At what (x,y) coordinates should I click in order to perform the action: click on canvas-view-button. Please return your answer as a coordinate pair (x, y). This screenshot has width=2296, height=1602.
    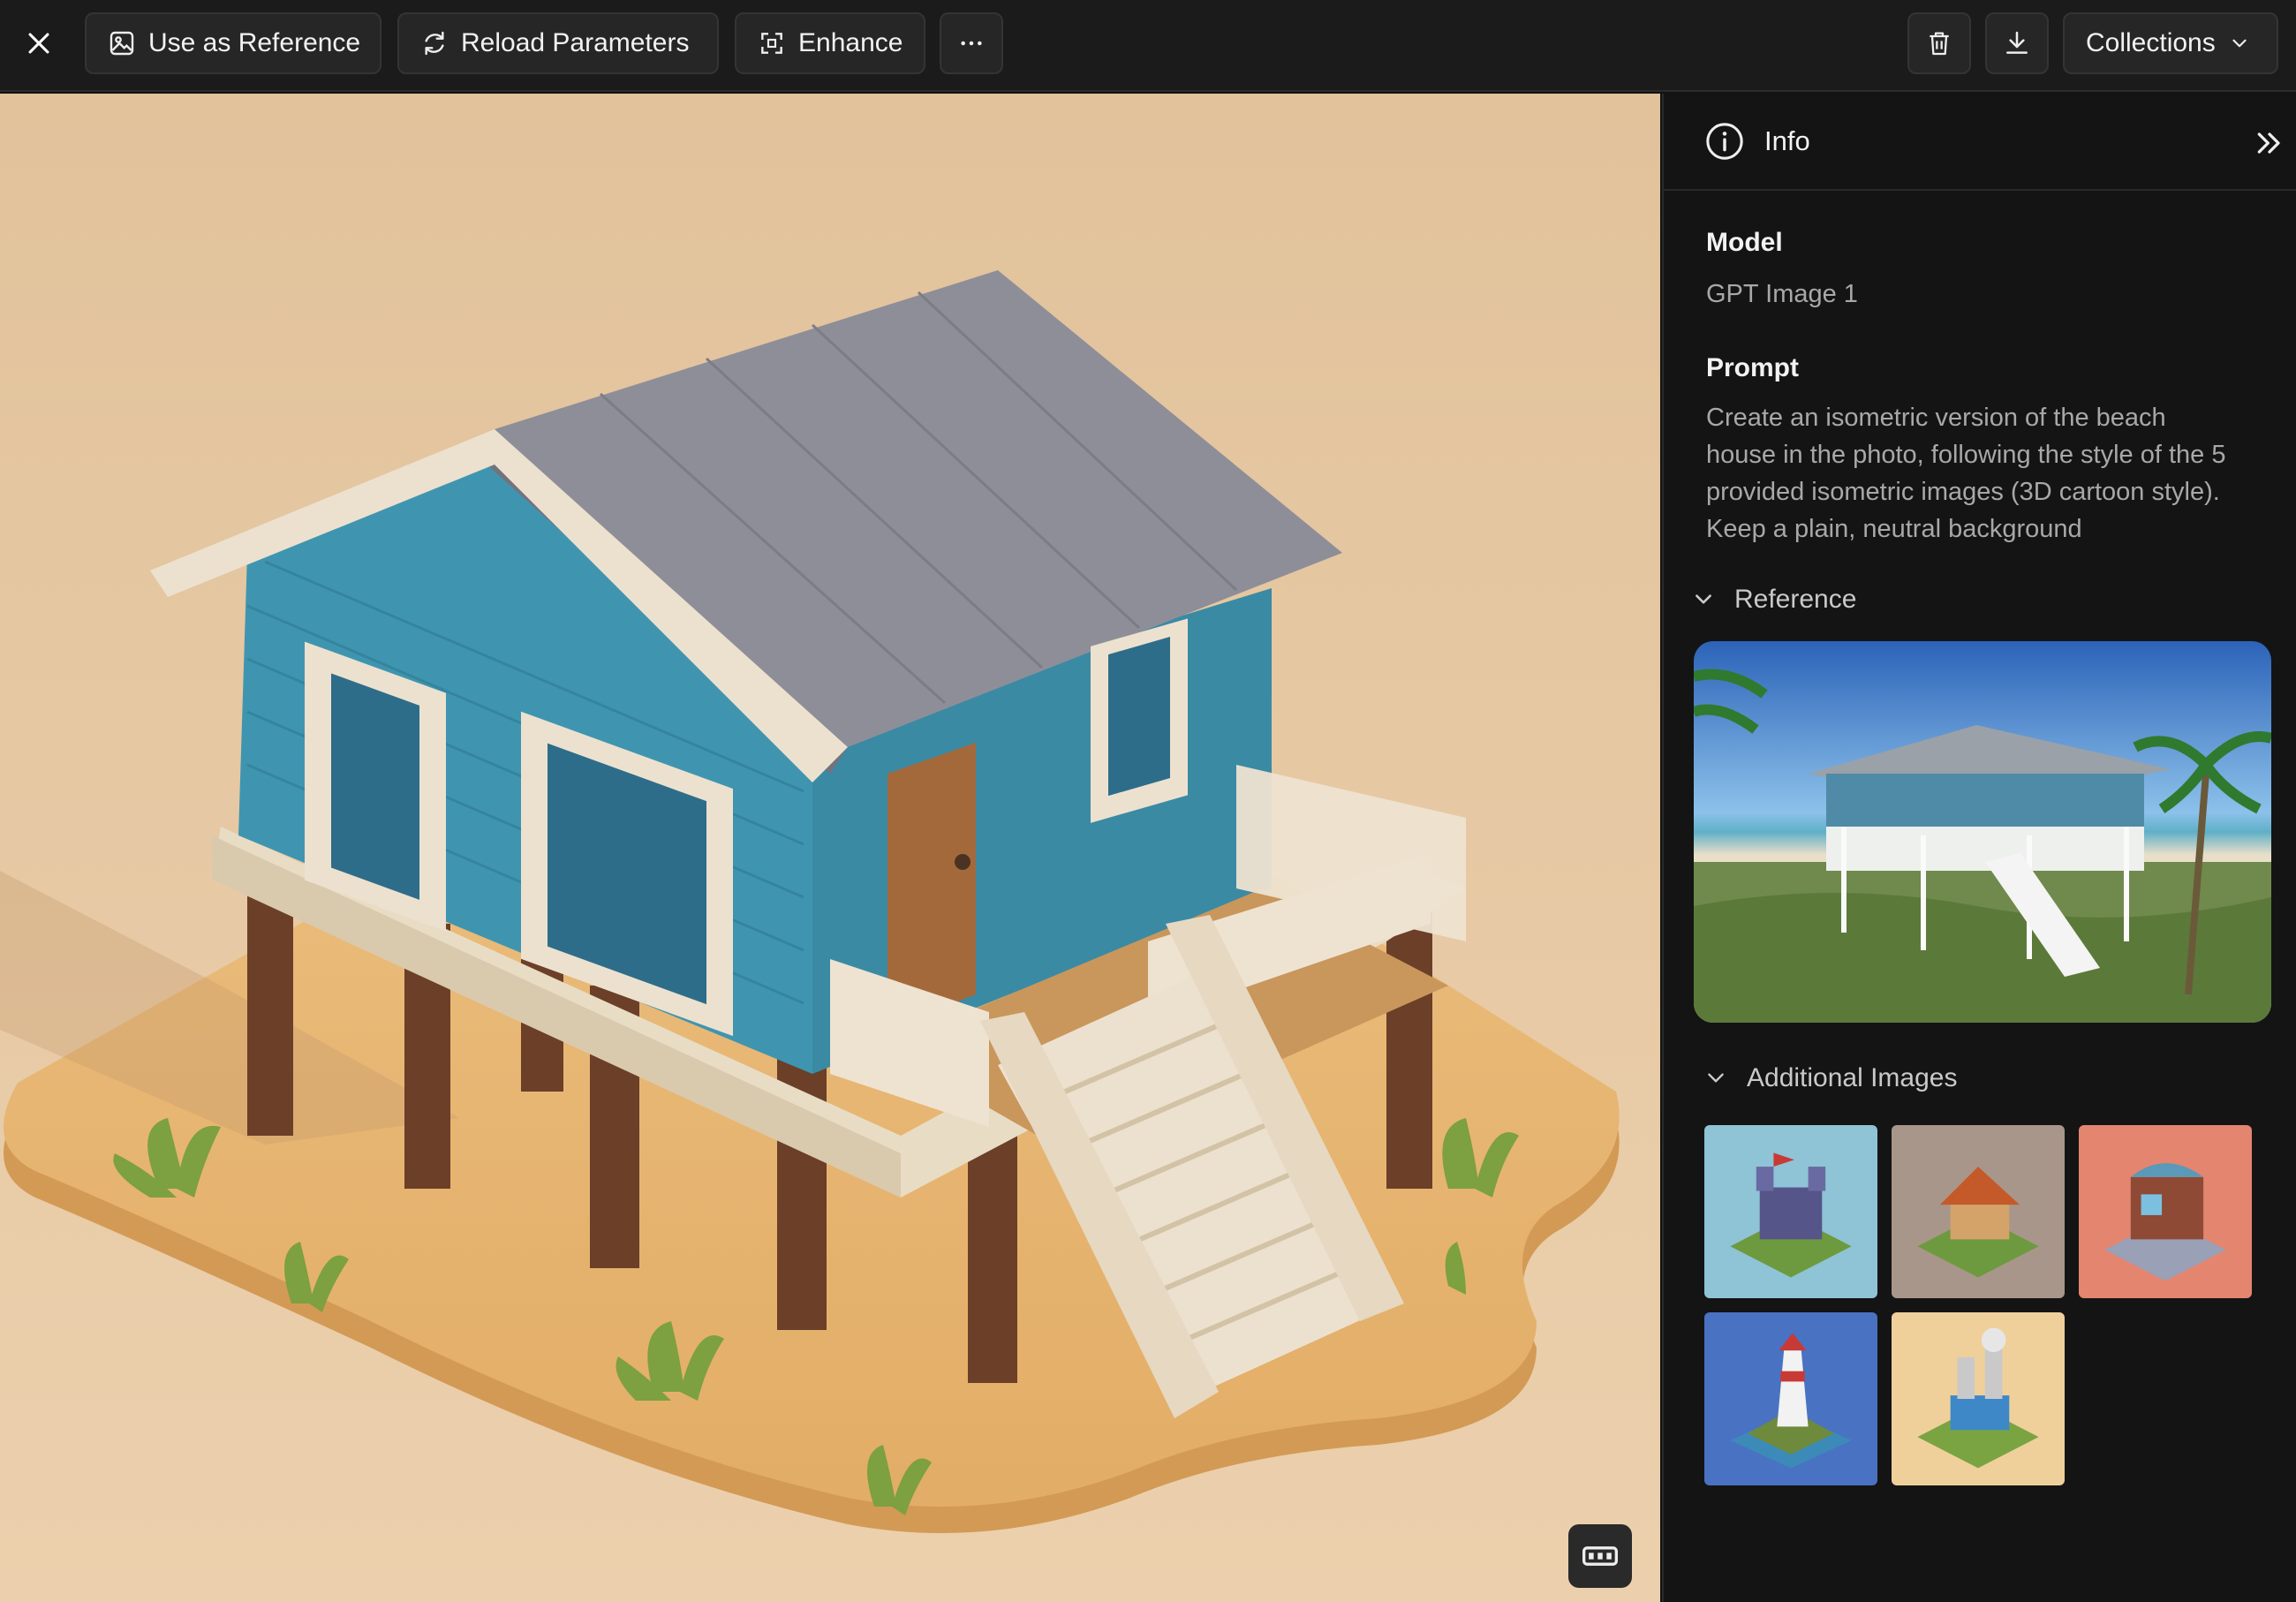
    Looking at the image, I should click on (1600, 1556).